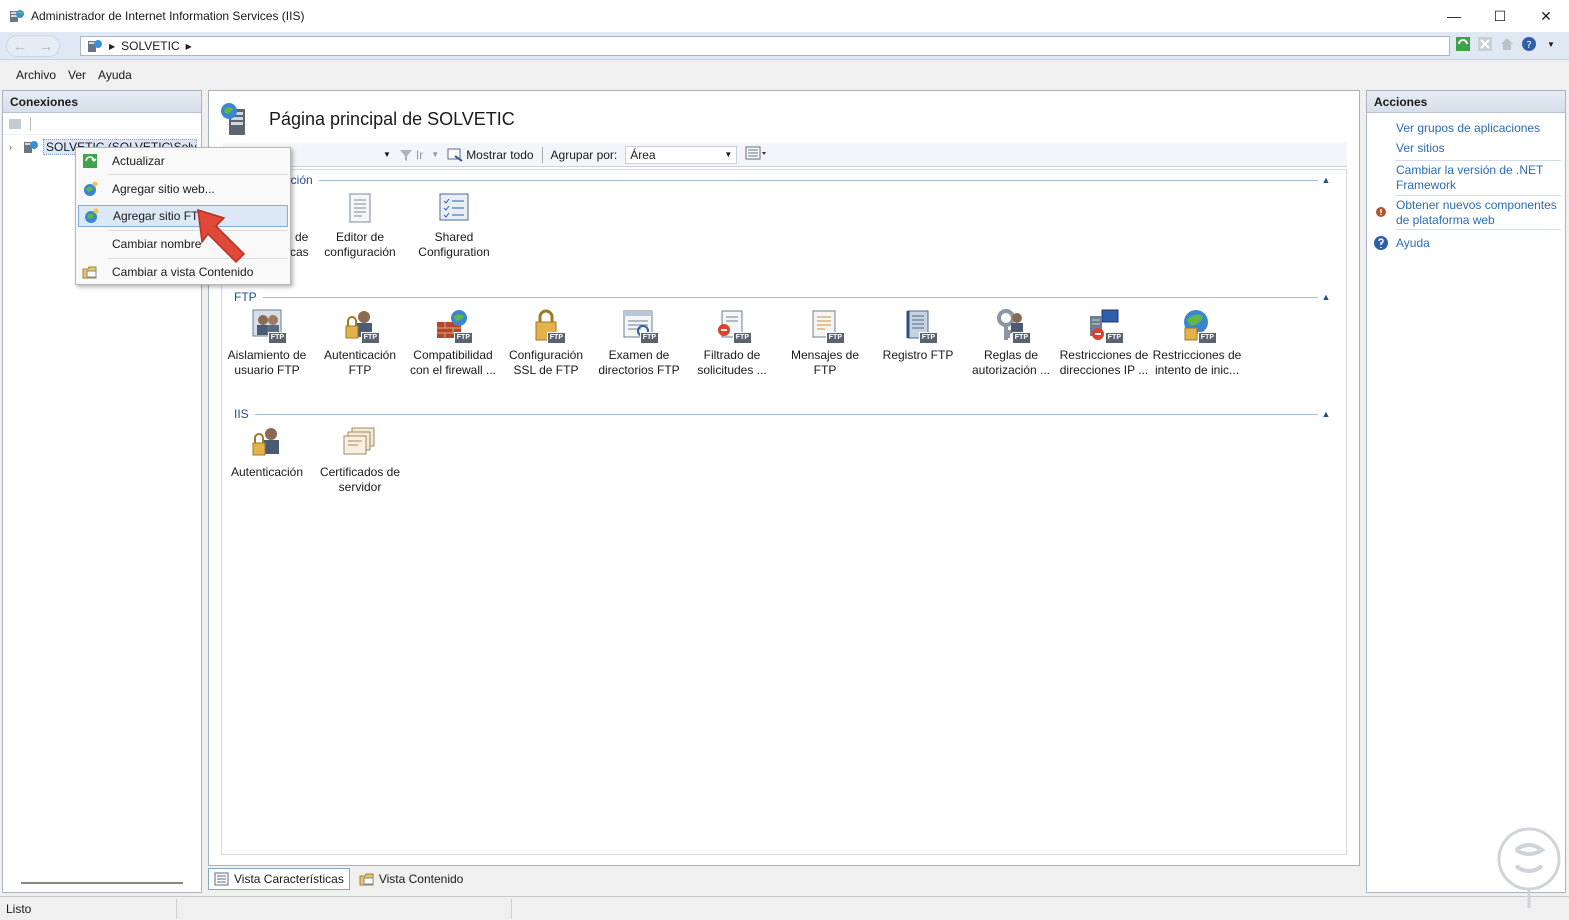  Describe the element at coordinates (1546, 16) in the screenshot. I see `close-button: ✕` at that location.